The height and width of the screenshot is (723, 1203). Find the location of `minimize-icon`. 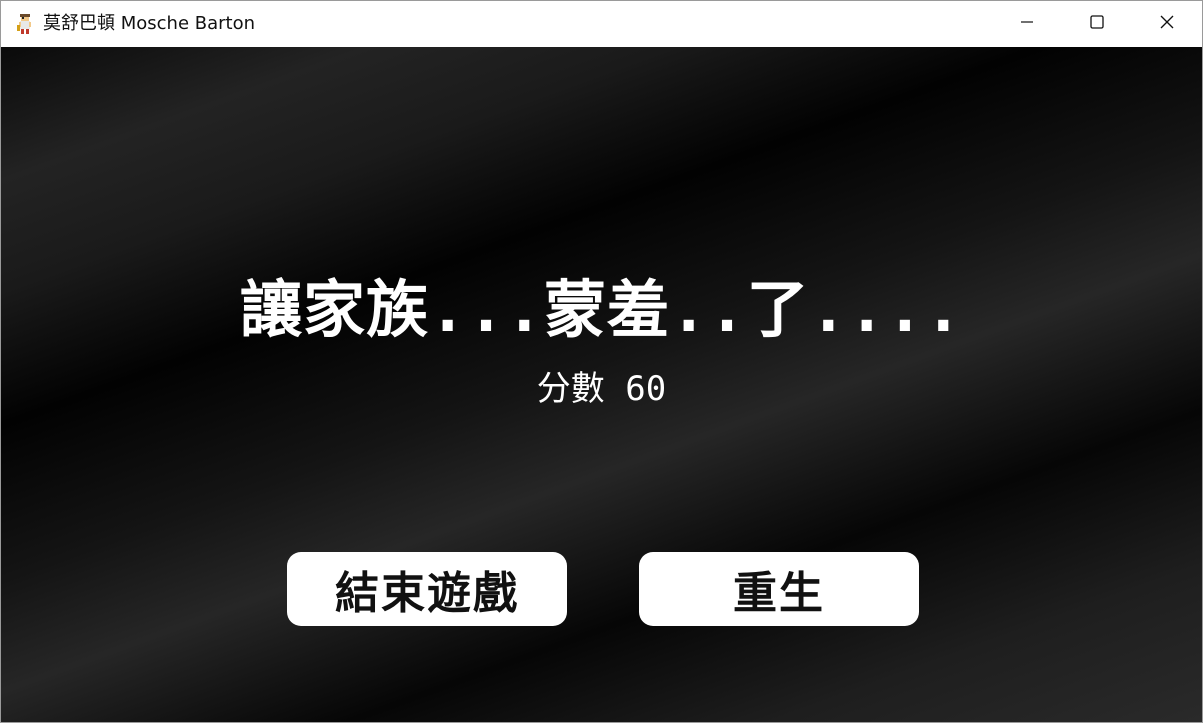

minimize-icon is located at coordinates (1027, 24).